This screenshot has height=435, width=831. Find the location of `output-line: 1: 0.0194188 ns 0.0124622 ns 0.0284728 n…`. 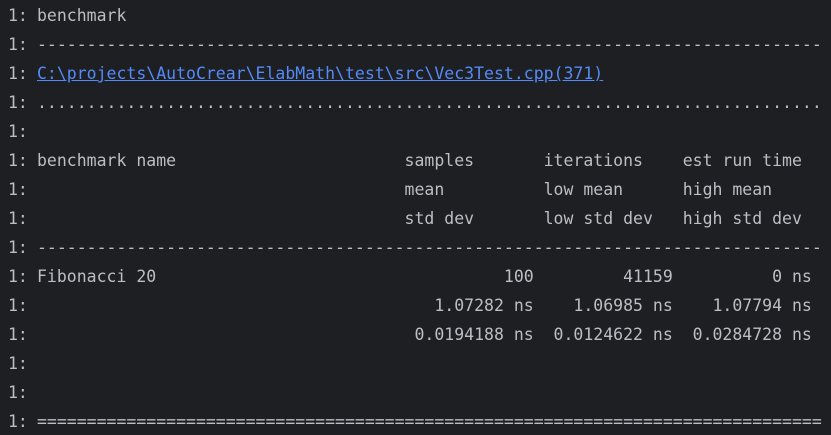

output-line: 1: 0.0194188 ns 0.0124622 ns 0.0284728 n… is located at coordinates (415, 334).